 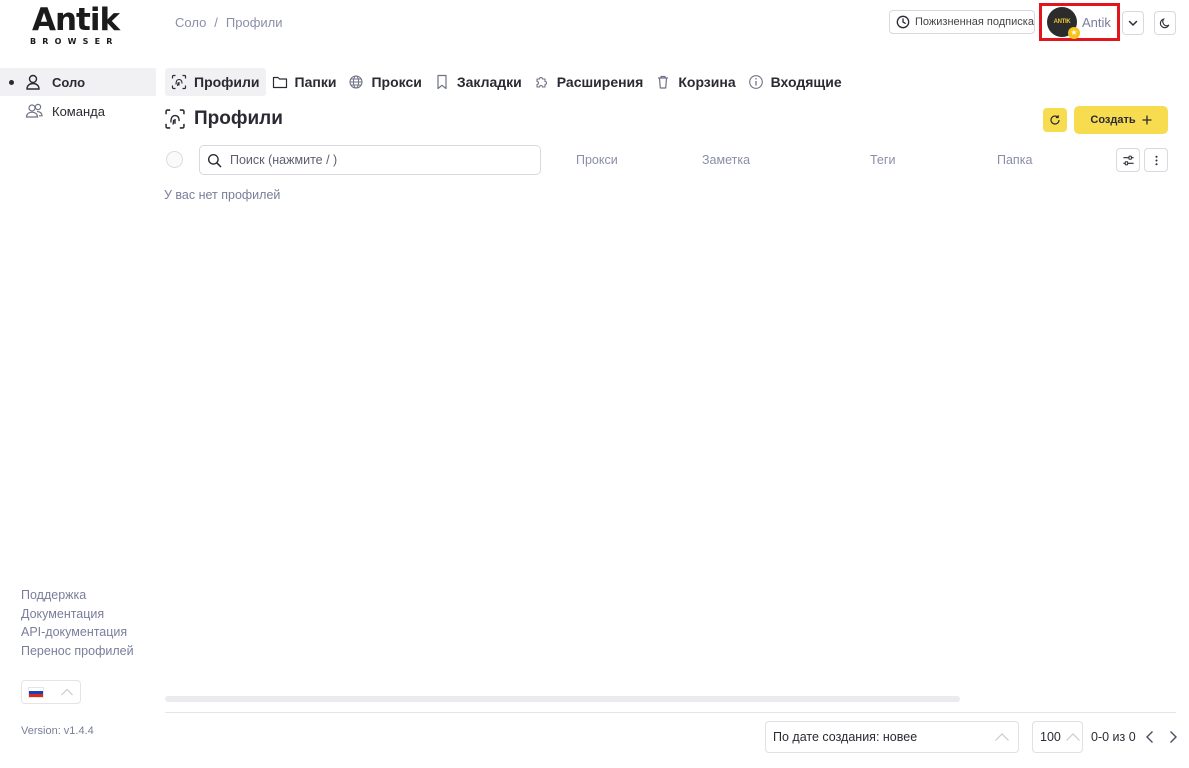 What do you see at coordinates (77, 632) in the screenshot?
I see `api-documentation-link: API-документация` at bounding box center [77, 632].